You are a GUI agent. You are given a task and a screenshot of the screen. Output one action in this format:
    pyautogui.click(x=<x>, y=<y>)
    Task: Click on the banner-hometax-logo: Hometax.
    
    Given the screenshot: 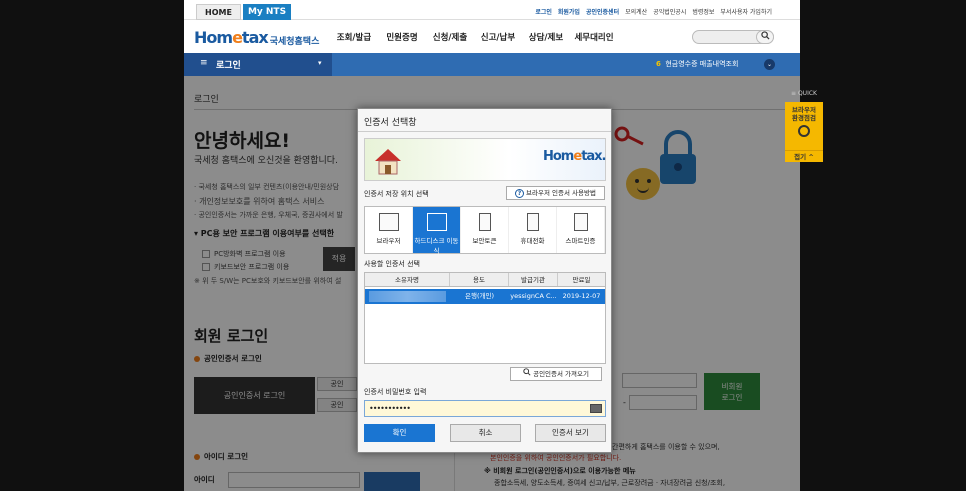 What is the action you would take?
    pyautogui.click(x=575, y=156)
    